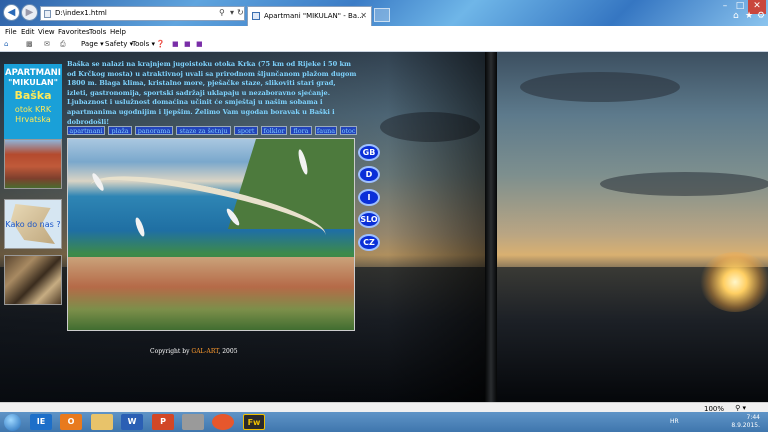 This screenshot has width=768, height=432. Describe the element at coordinates (725, 7) in the screenshot. I see `minimize-button: –` at that location.